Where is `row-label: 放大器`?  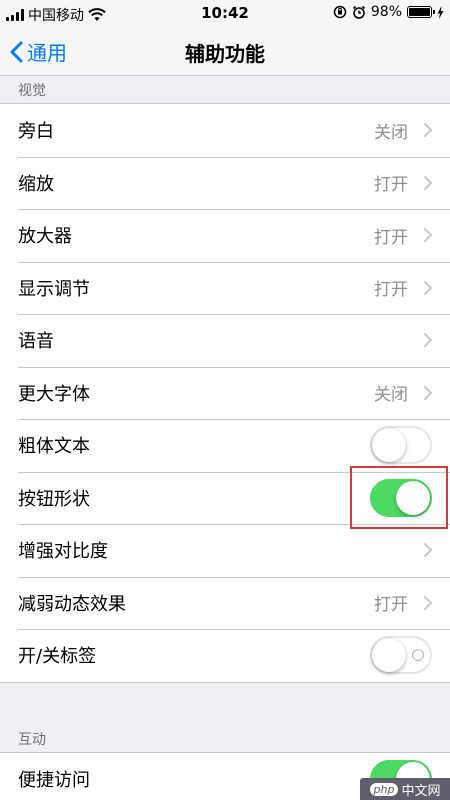 row-label: 放大器 is located at coordinates (45, 237).